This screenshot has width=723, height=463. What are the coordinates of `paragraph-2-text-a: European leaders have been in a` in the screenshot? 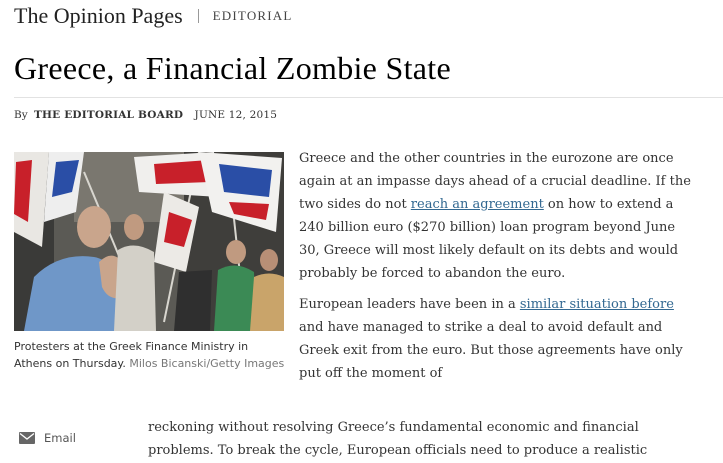 It's located at (409, 304).